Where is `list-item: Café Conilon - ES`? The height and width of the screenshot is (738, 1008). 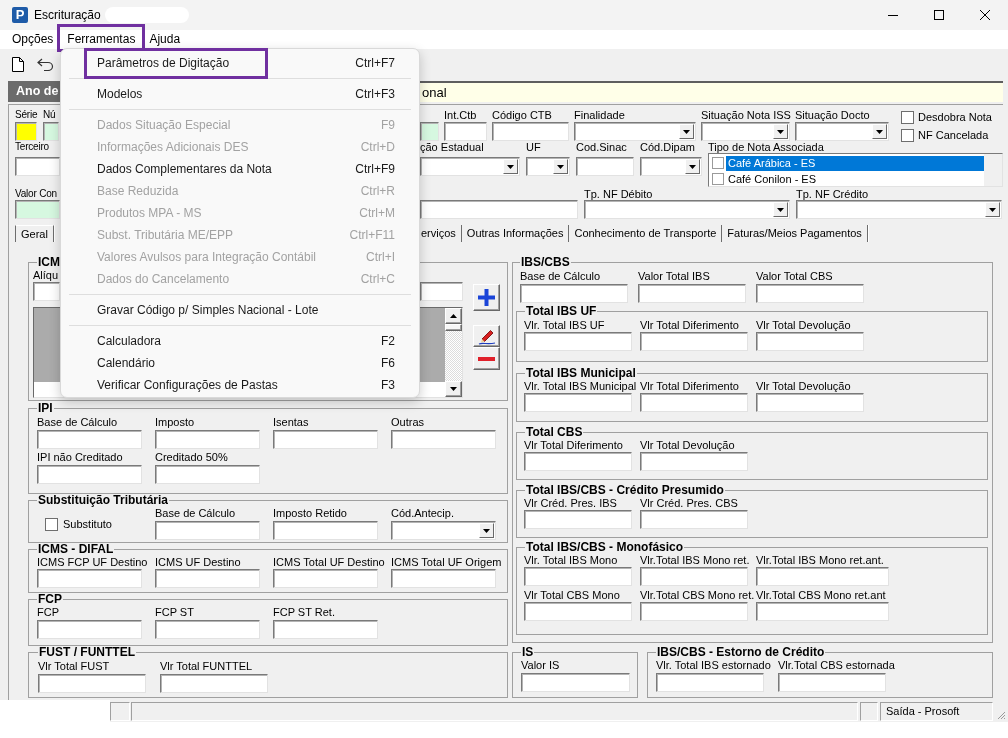 list-item: Café Conilon - ES is located at coordinates (855, 179).